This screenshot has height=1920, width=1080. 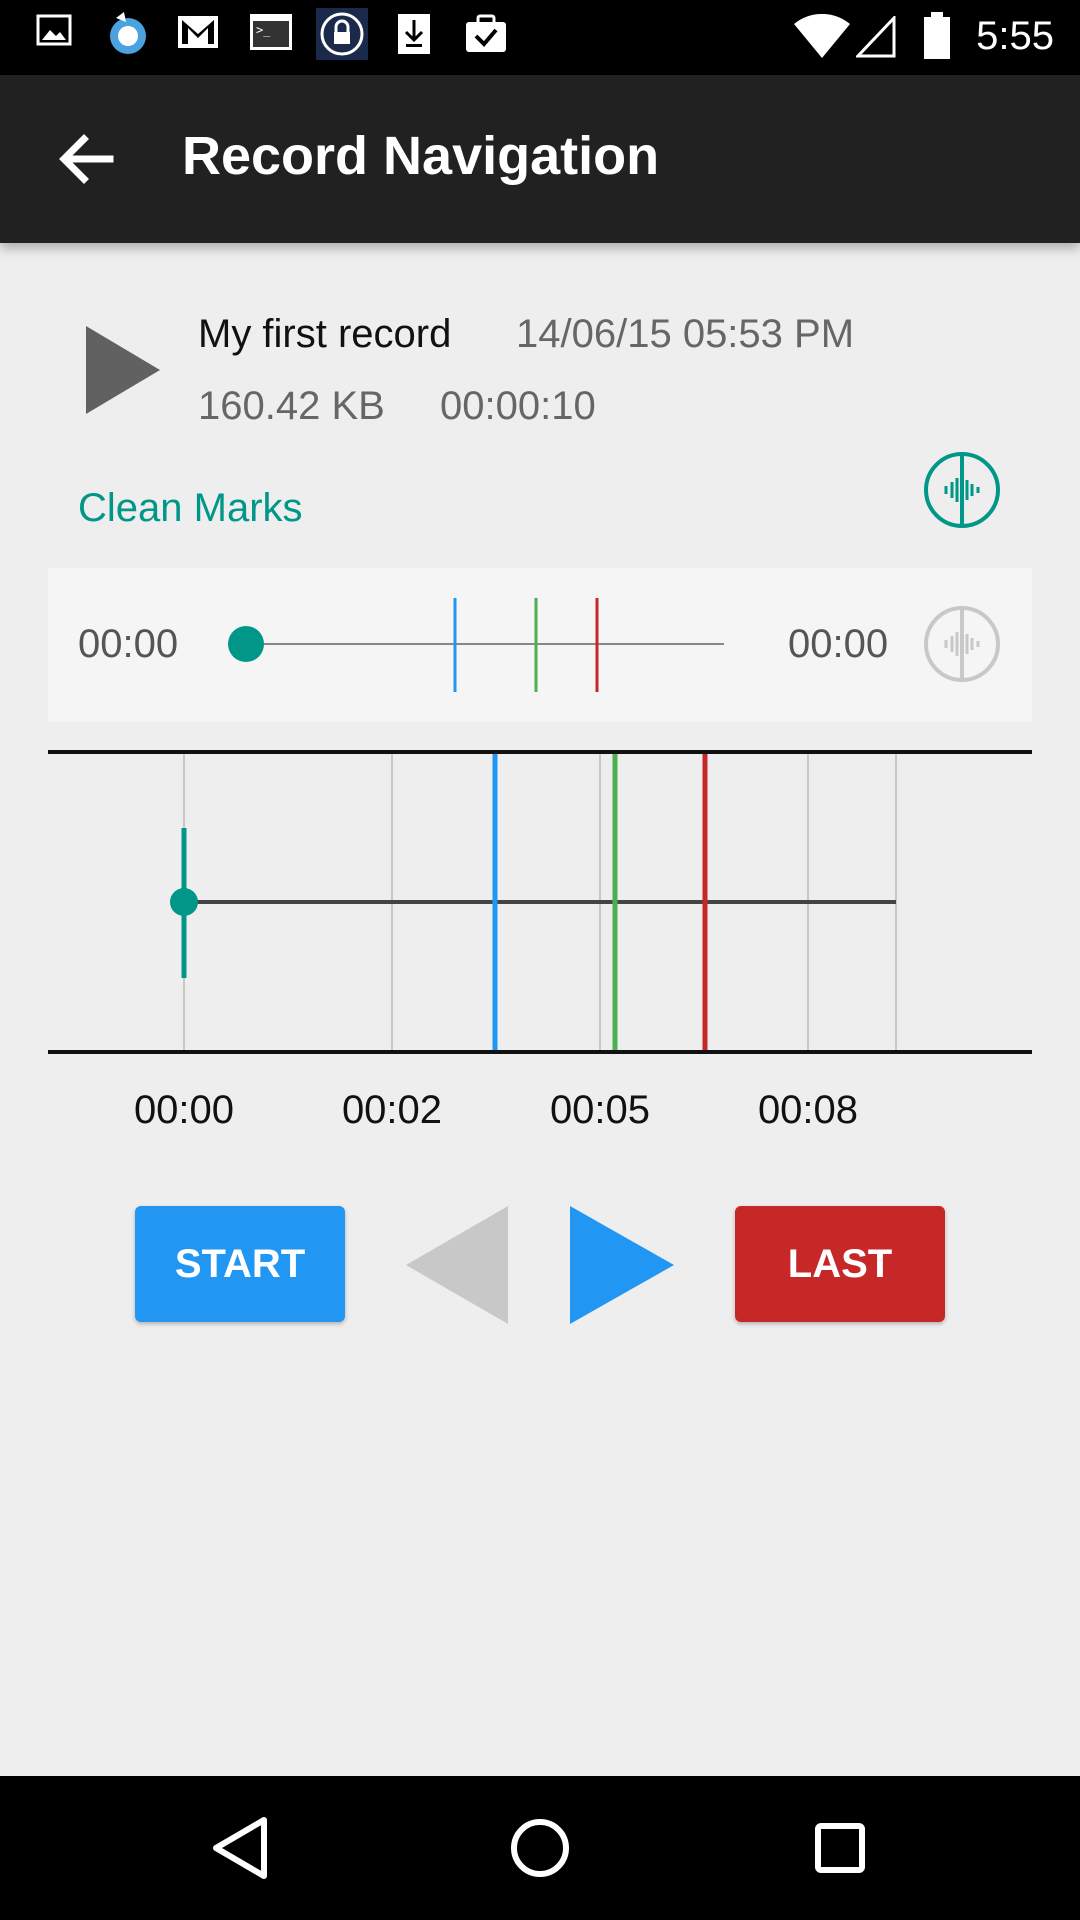 I want to click on record-date: 14/06/15 05:53 PM, so click(x=685, y=334).